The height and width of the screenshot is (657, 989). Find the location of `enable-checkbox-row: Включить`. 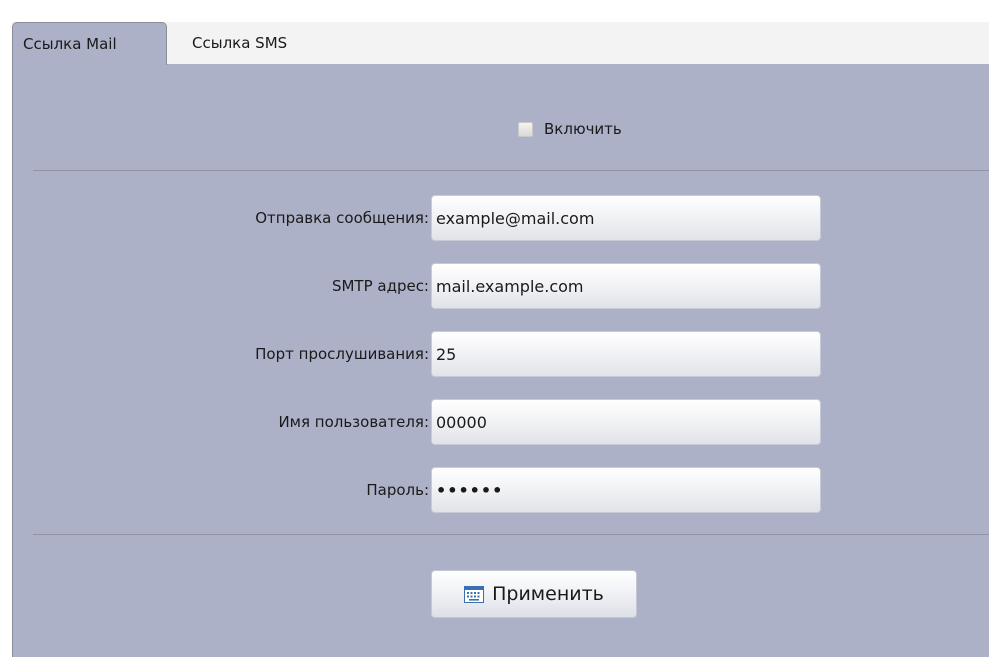

enable-checkbox-row: Включить is located at coordinates (570, 129).